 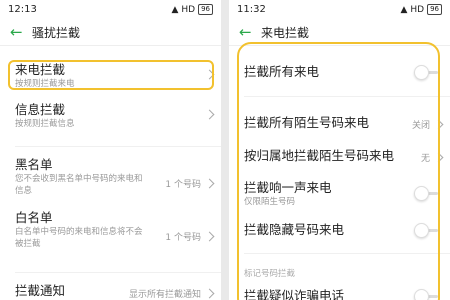 What do you see at coordinates (110, 116) in the screenshot?
I see `message-blocking-item: 信息拦截 按规则拦截信息` at bounding box center [110, 116].